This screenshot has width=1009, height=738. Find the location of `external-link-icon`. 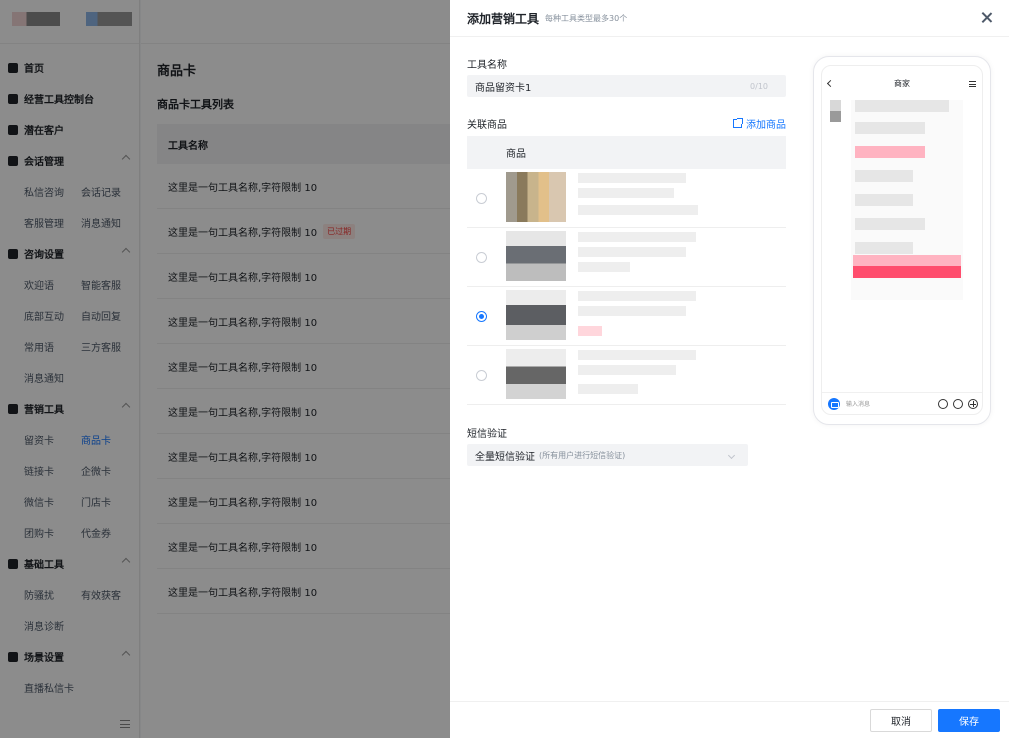

external-link-icon is located at coordinates (738, 123).